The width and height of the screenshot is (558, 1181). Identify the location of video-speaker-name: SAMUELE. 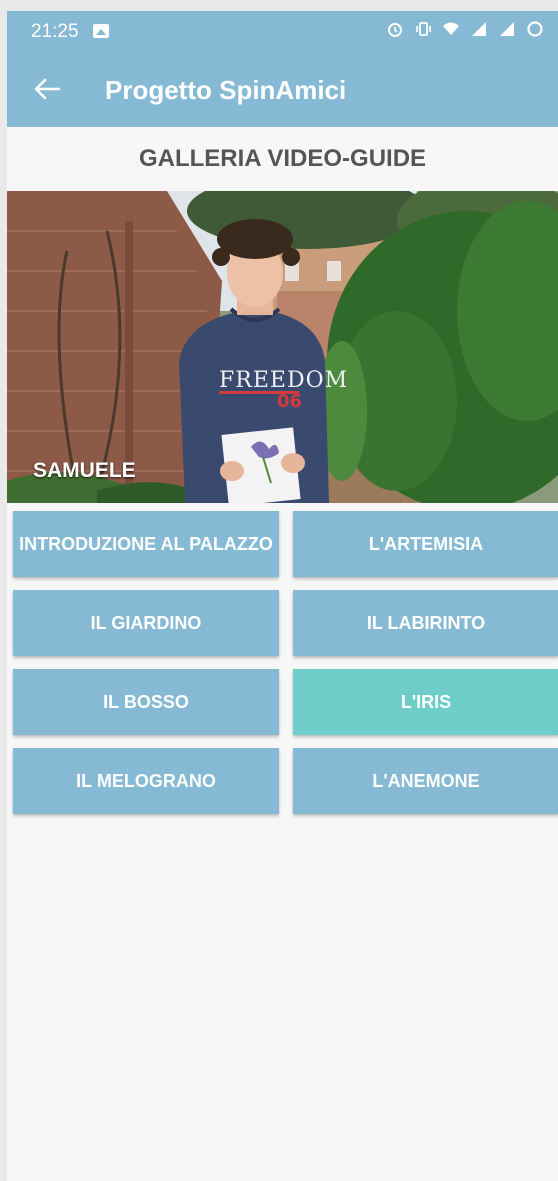
(84, 470).